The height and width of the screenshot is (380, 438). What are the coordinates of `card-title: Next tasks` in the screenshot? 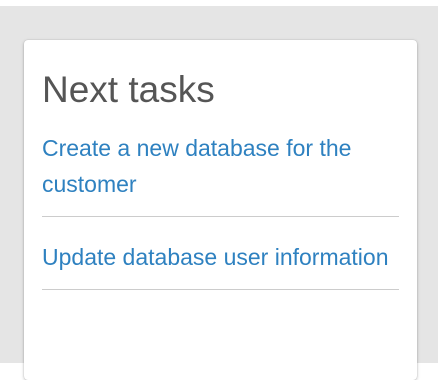 It's located at (128, 89).